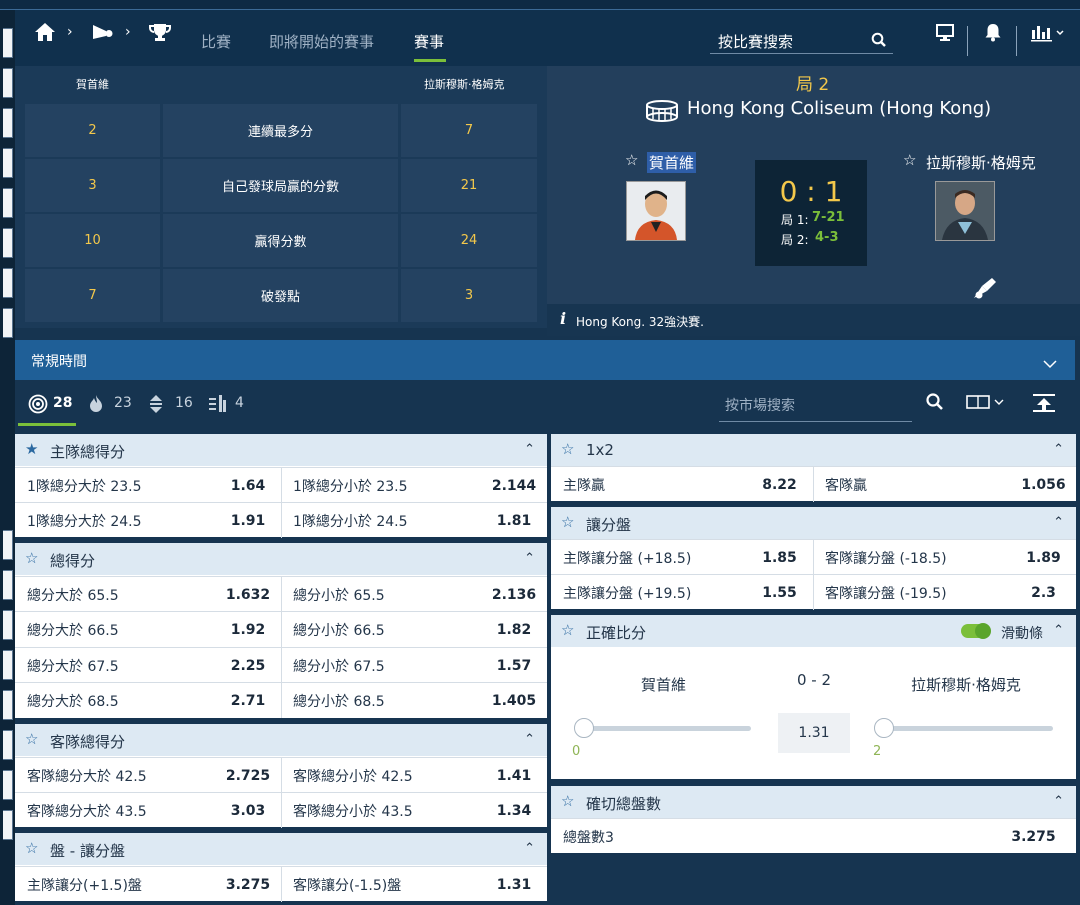  What do you see at coordinates (216, 41) in the screenshot?
I see `nav-link-matches: 比賽` at bounding box center [216, 41].